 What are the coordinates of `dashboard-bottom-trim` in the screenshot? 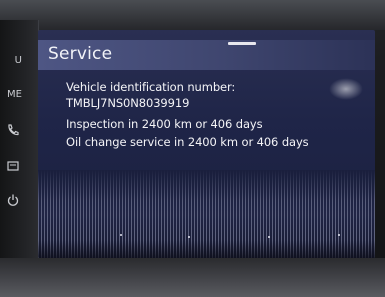 It's located at (192, 277).